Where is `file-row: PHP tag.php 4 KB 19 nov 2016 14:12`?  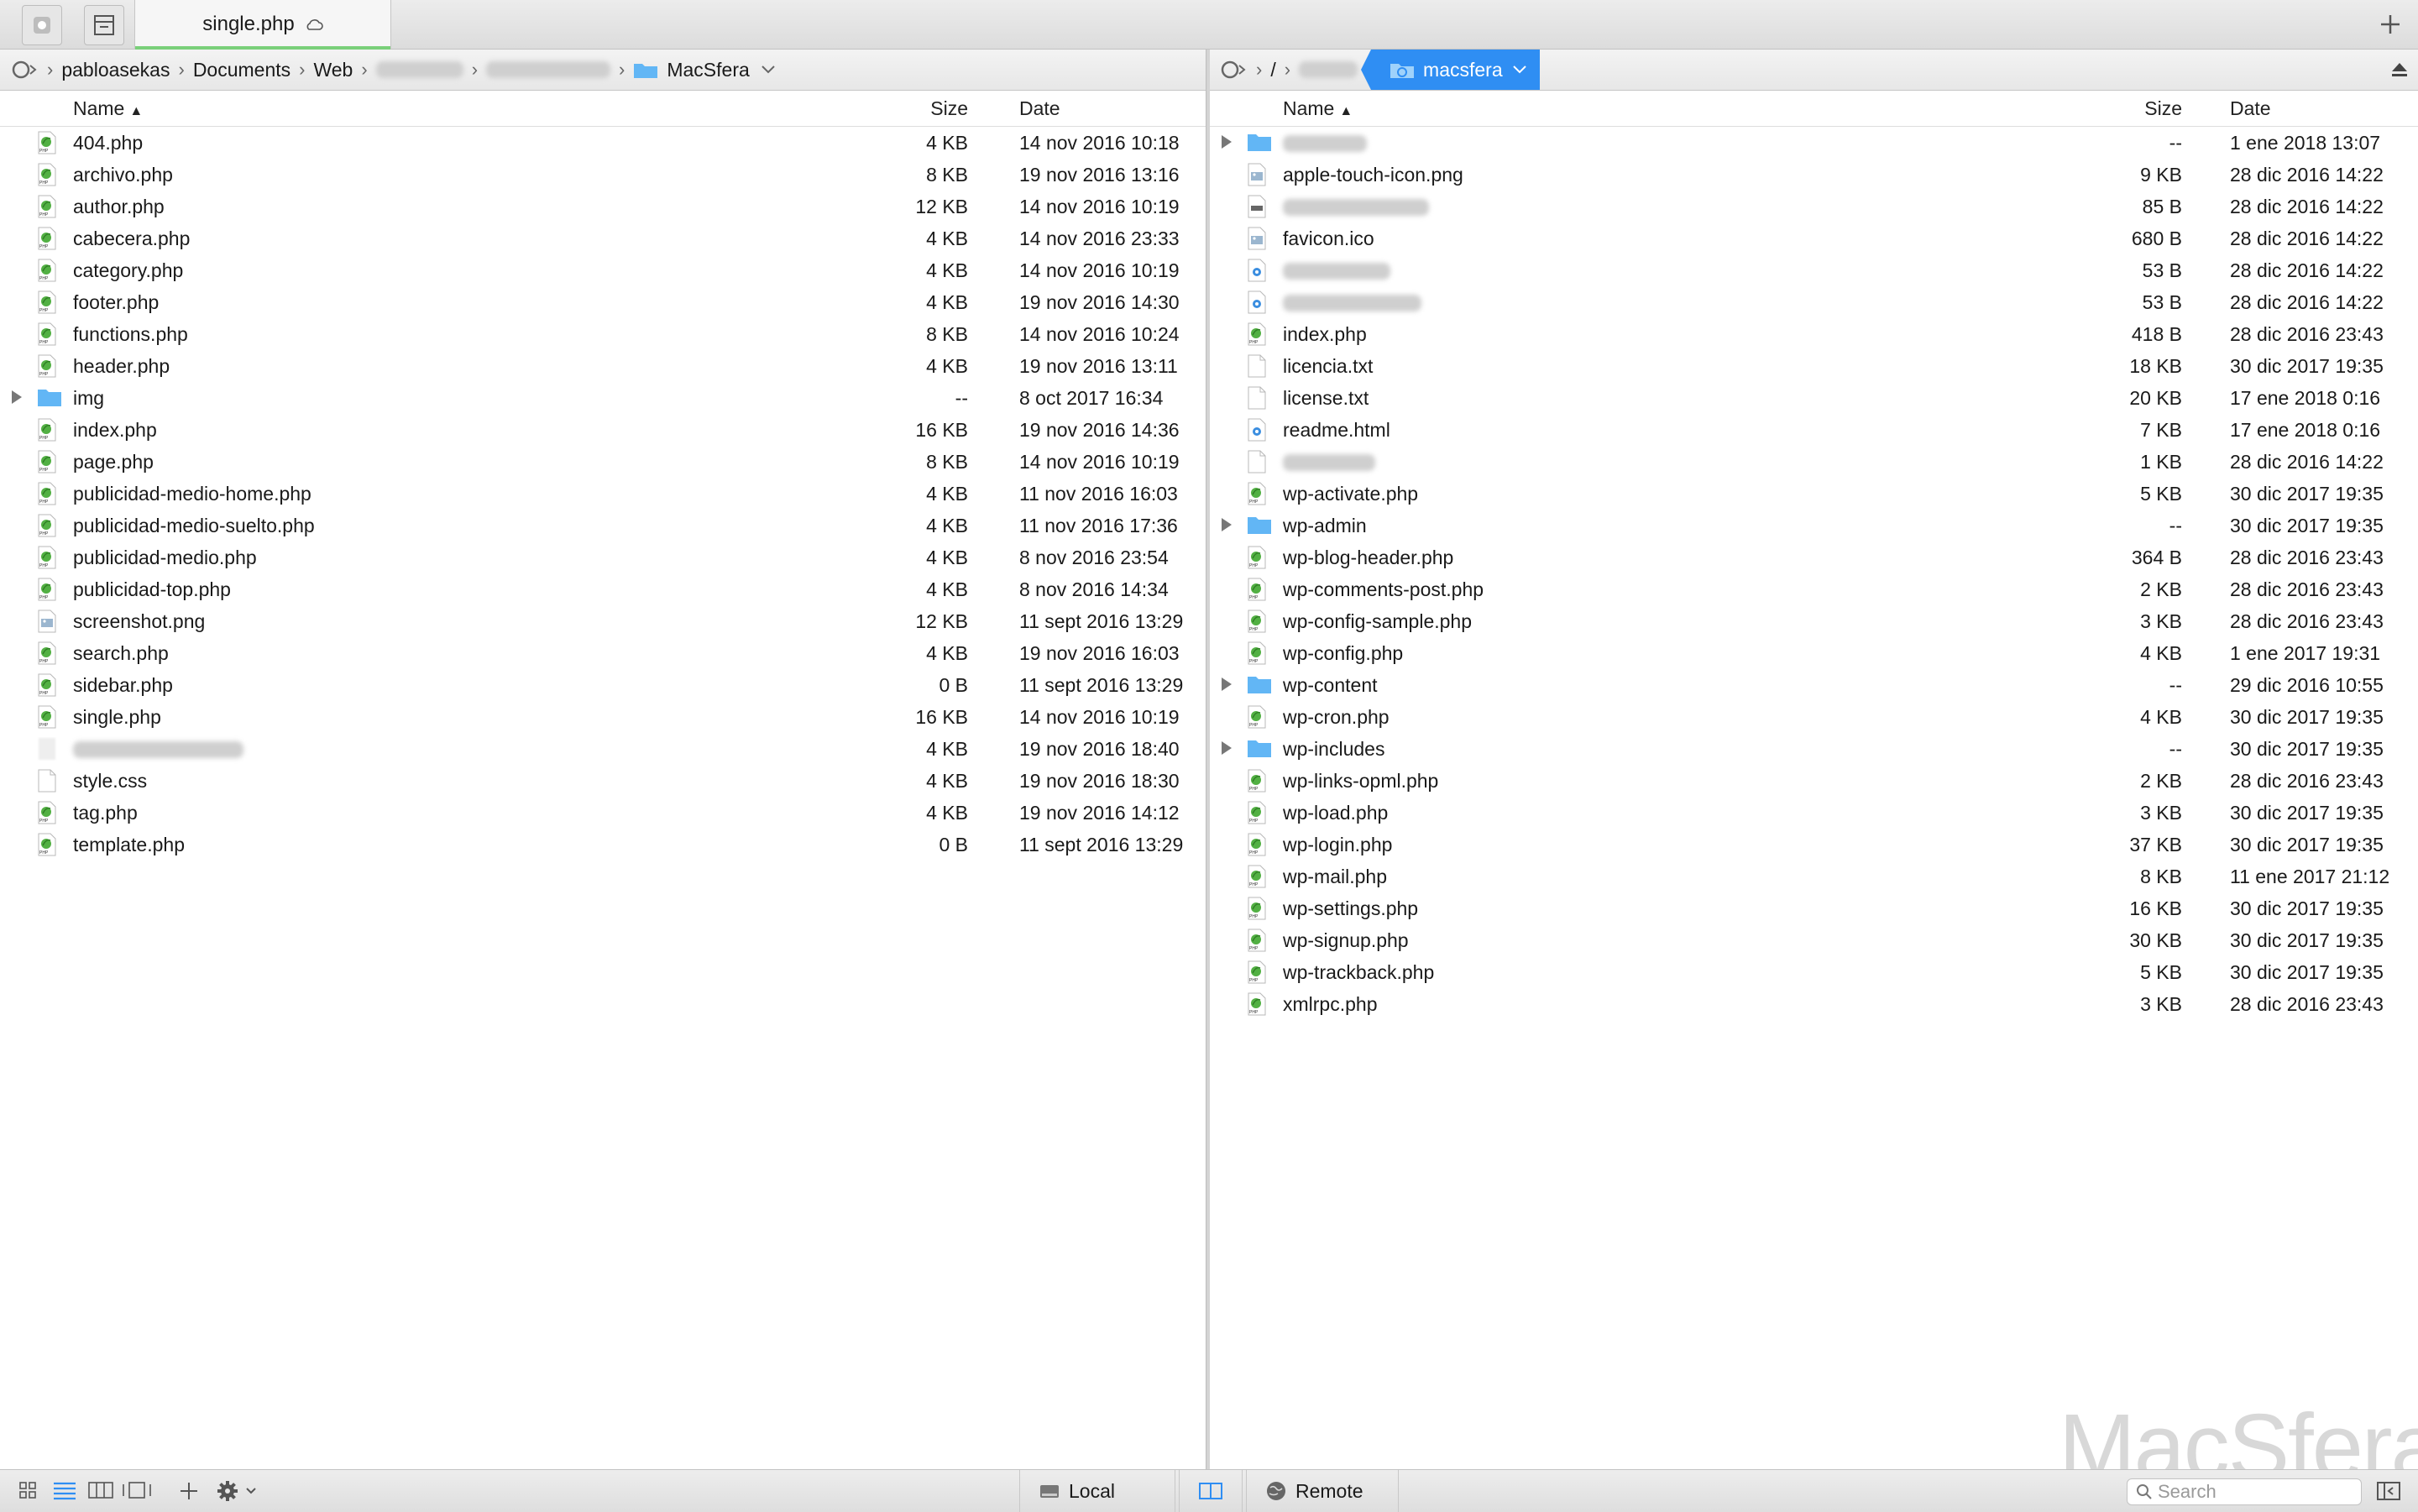 file-row: PHP tag.php 4 KB 19 nov 2016 14:12 is located at coordinates (603, 813).